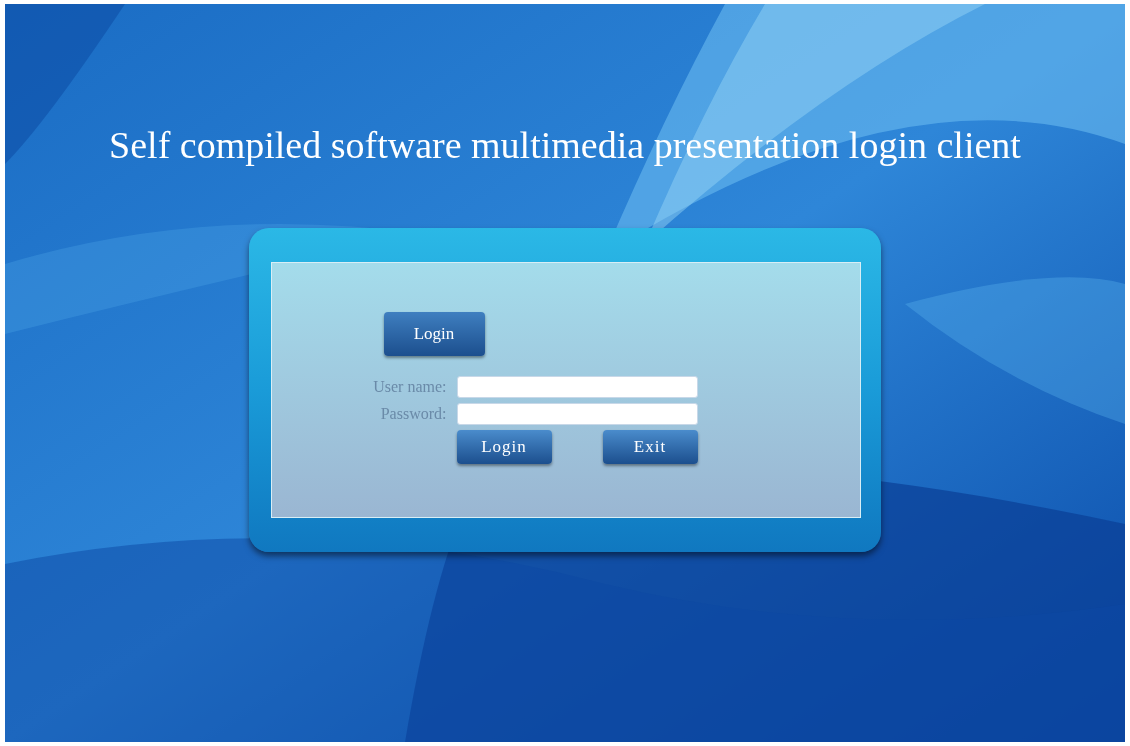  Describe the element at coordinates (434, 334) in the screenshot. I see `login-tab-button: Login` at that location.